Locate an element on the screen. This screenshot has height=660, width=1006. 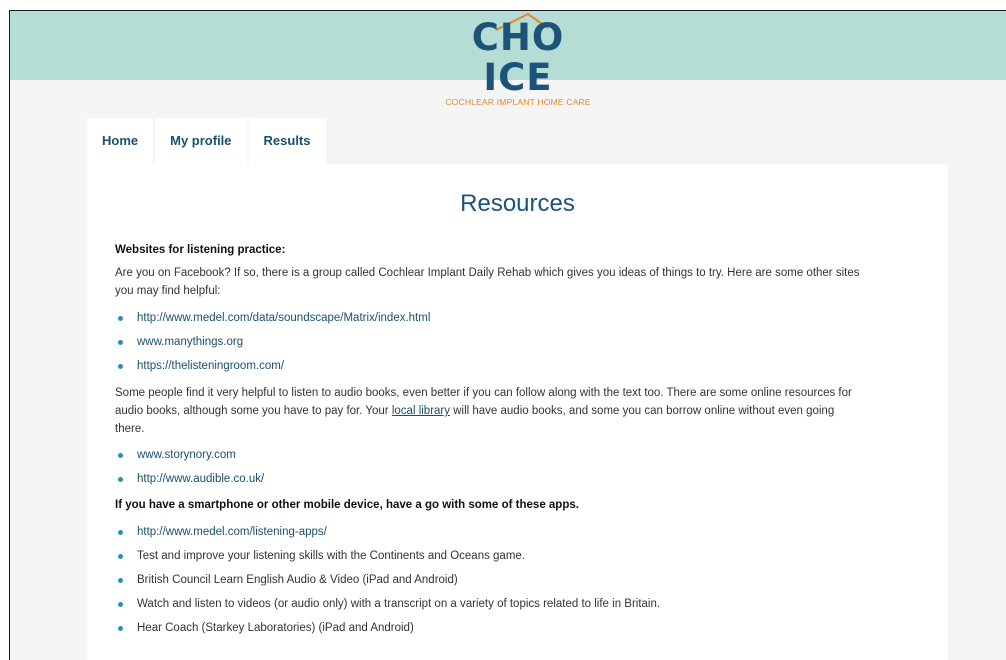
list-item: www.storynory.com is located at coordinates (515, 455).